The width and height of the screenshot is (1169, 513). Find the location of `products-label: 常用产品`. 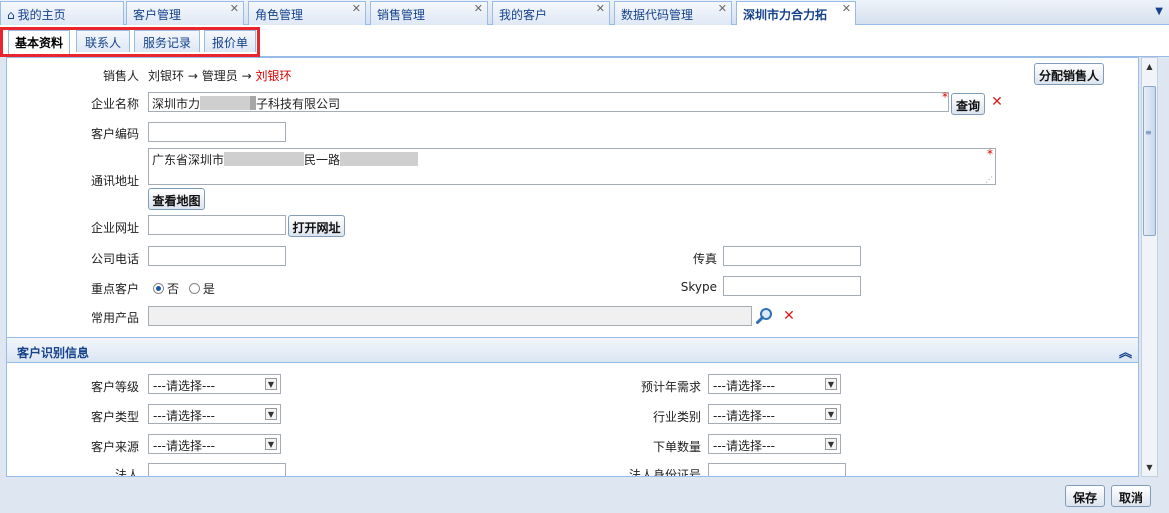

products-label: 常用产品 is located at coordinates (114, 318).